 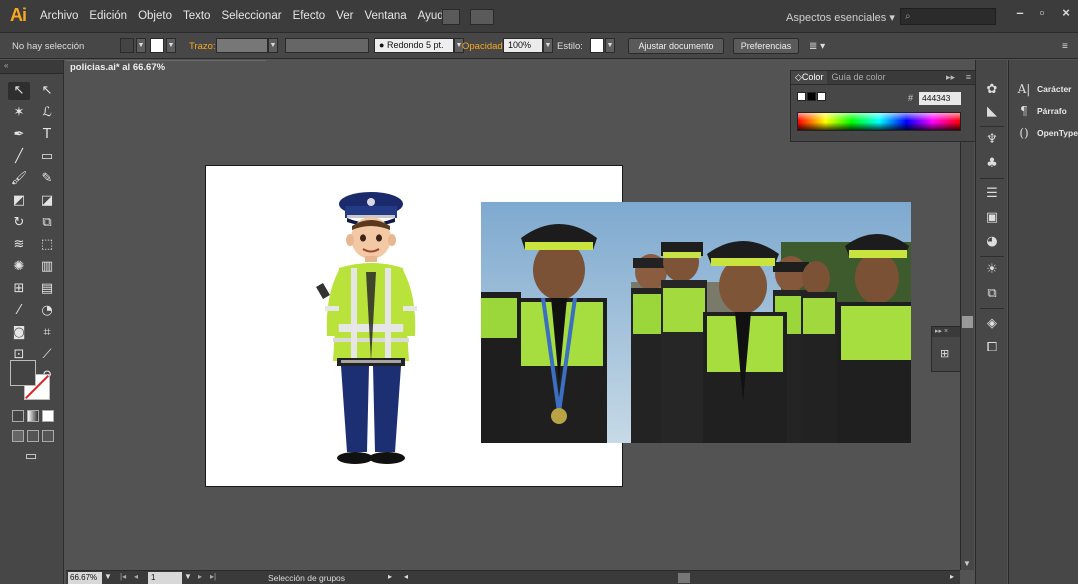 I want to click on mesh-icon: ⊞, so click(x=19, y=289).